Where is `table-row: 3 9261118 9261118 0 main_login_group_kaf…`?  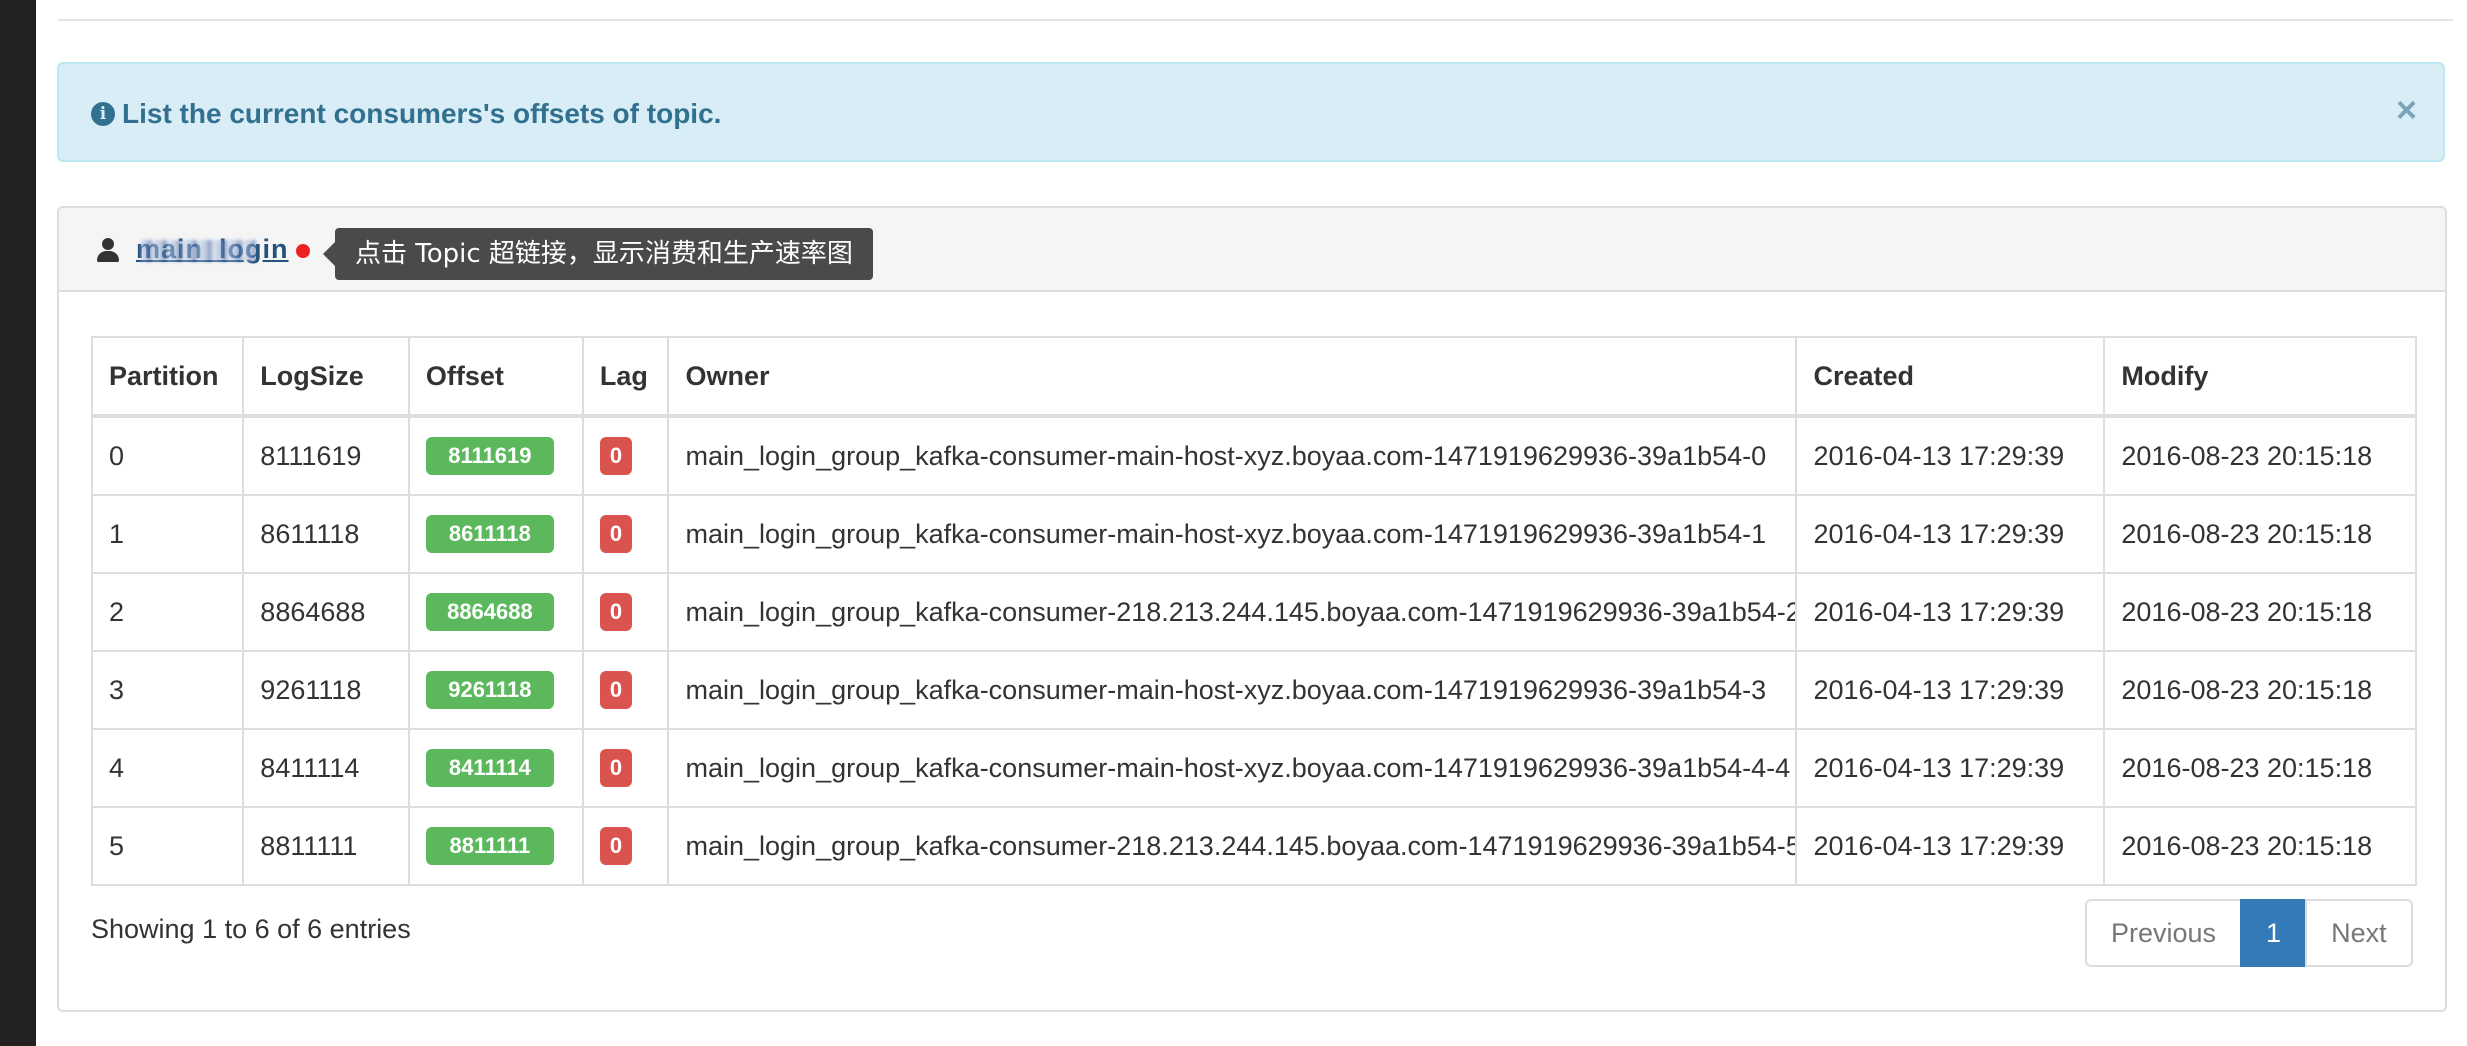
table-row: 3 9261118 9261118 0 main_login_group_kaf… is located at coordinates (1253, 690).